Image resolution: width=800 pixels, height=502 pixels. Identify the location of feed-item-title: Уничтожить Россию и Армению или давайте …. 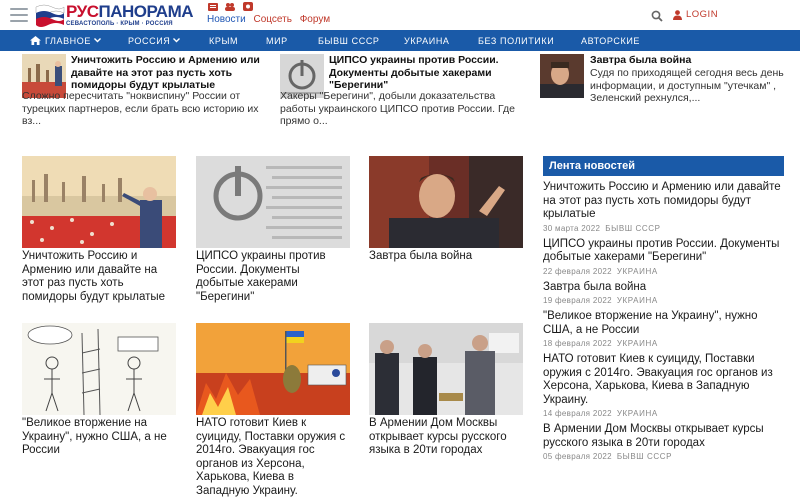
(663, 201).